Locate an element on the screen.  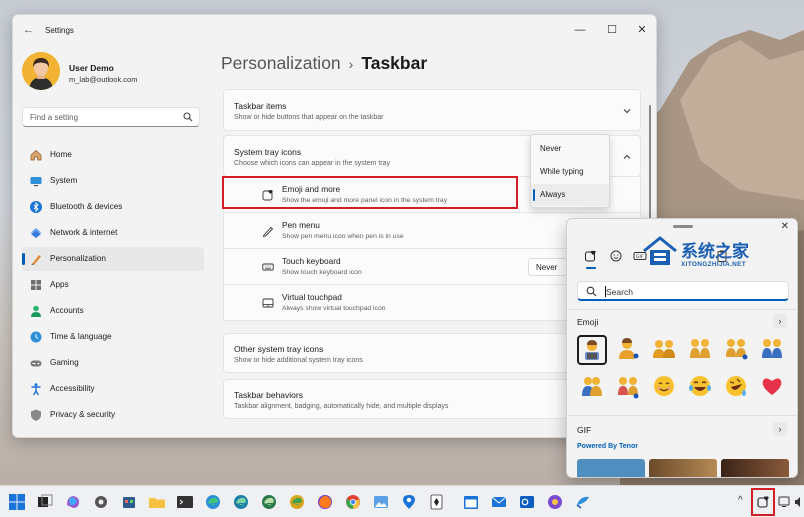
chevron-up-tray-icon: ^ is located at coordinates (740, 500).